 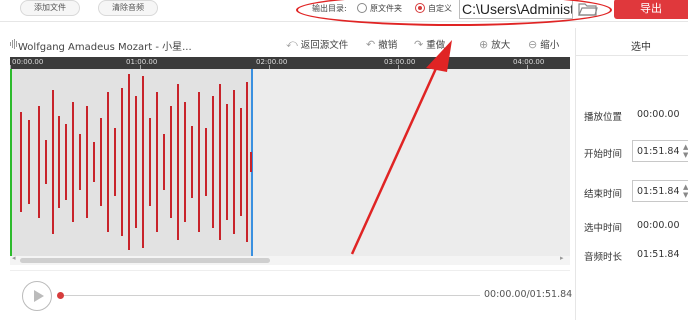 What do you see at coordinates (658, 114) in the screenshot?
I see `play-position-value: 00:00.00` at bounding box center [658, 114].